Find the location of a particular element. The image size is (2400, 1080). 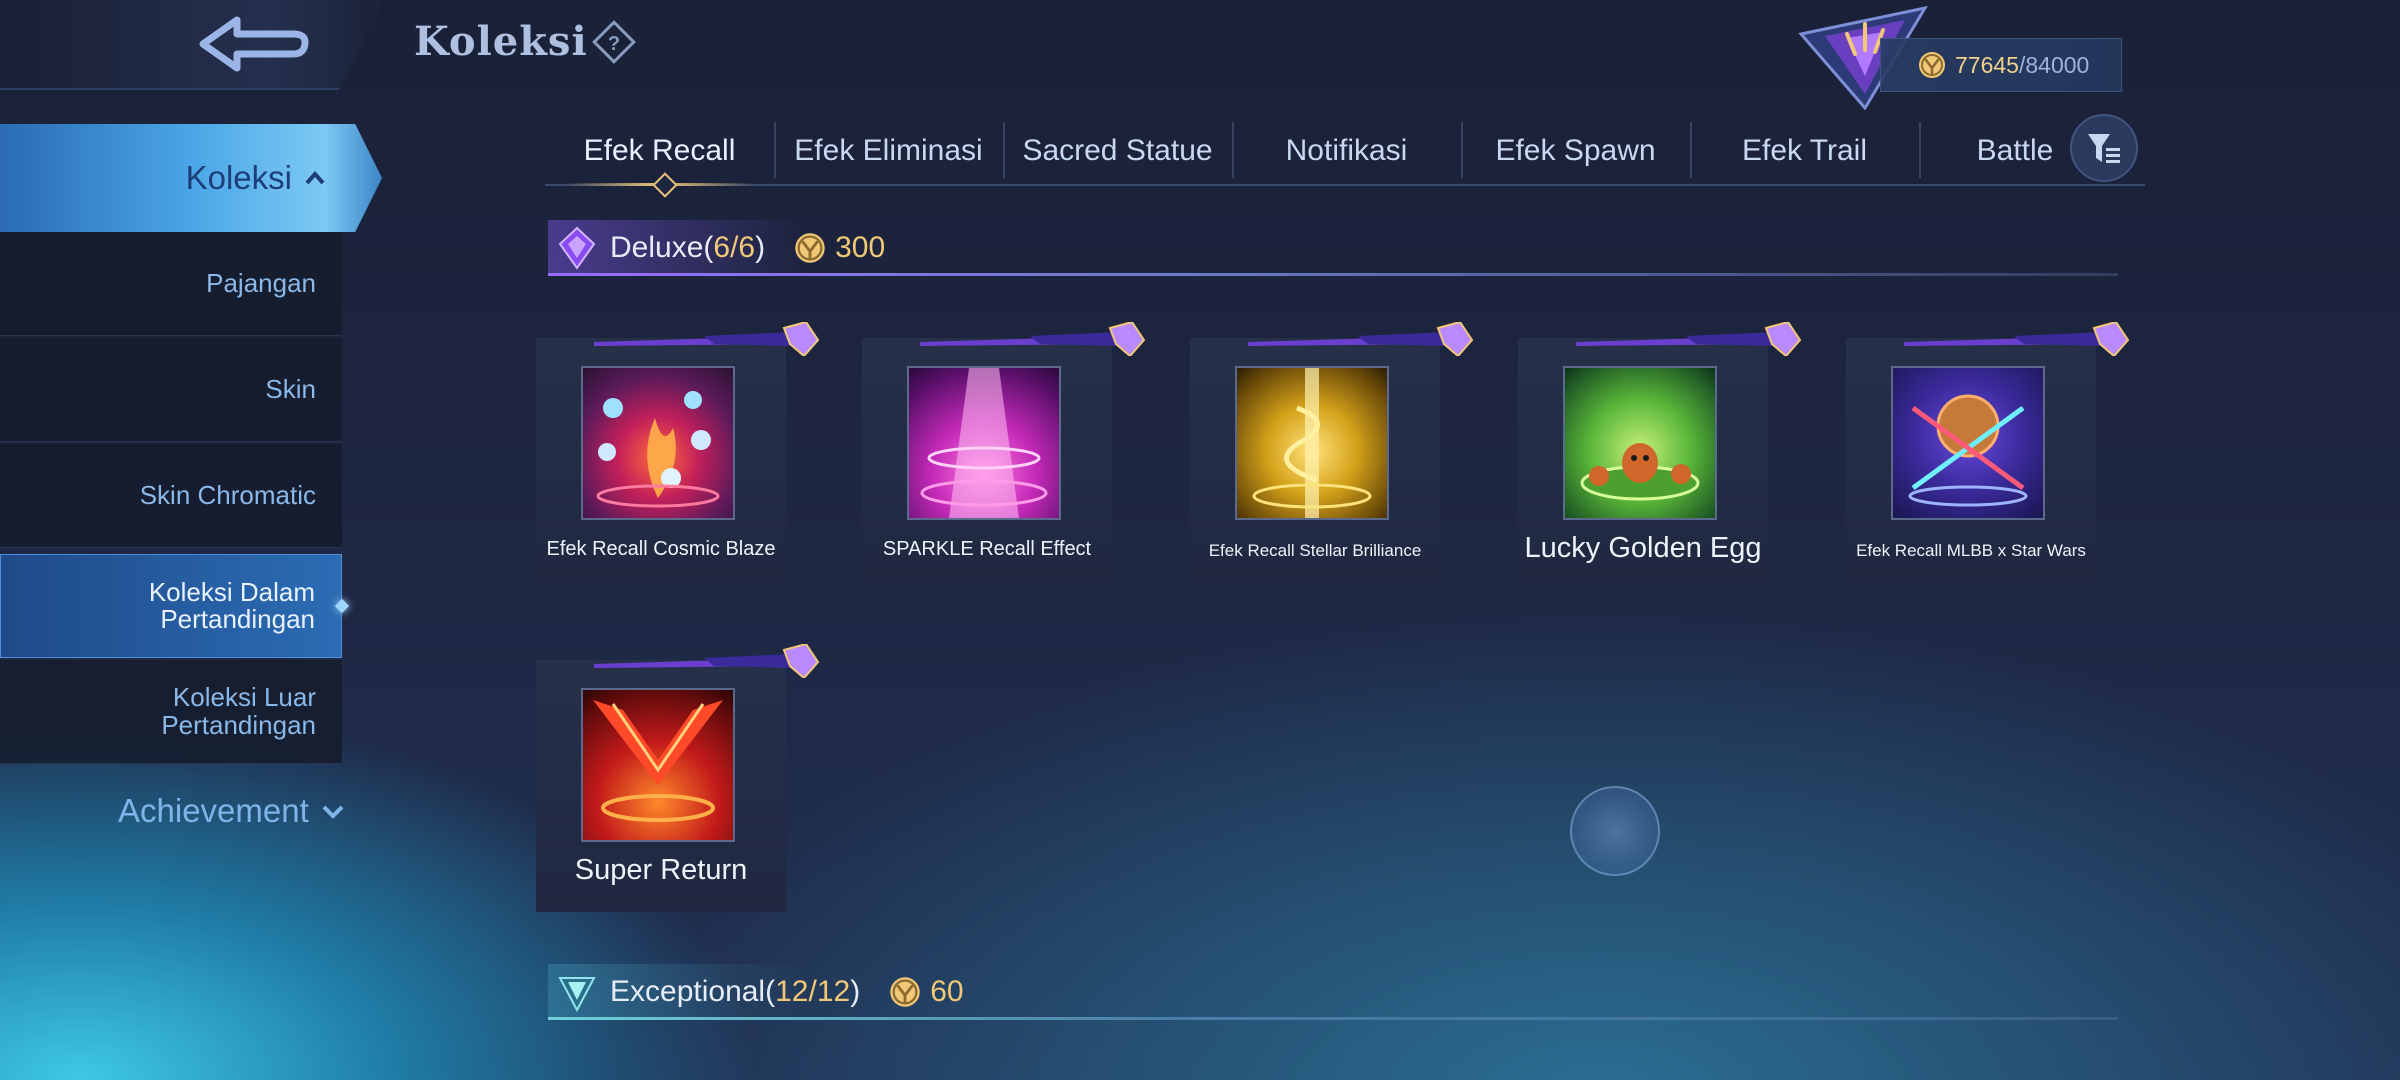

item-name: Efek Recall MLBB x Star Wars is located at coordinates (1971, 550).